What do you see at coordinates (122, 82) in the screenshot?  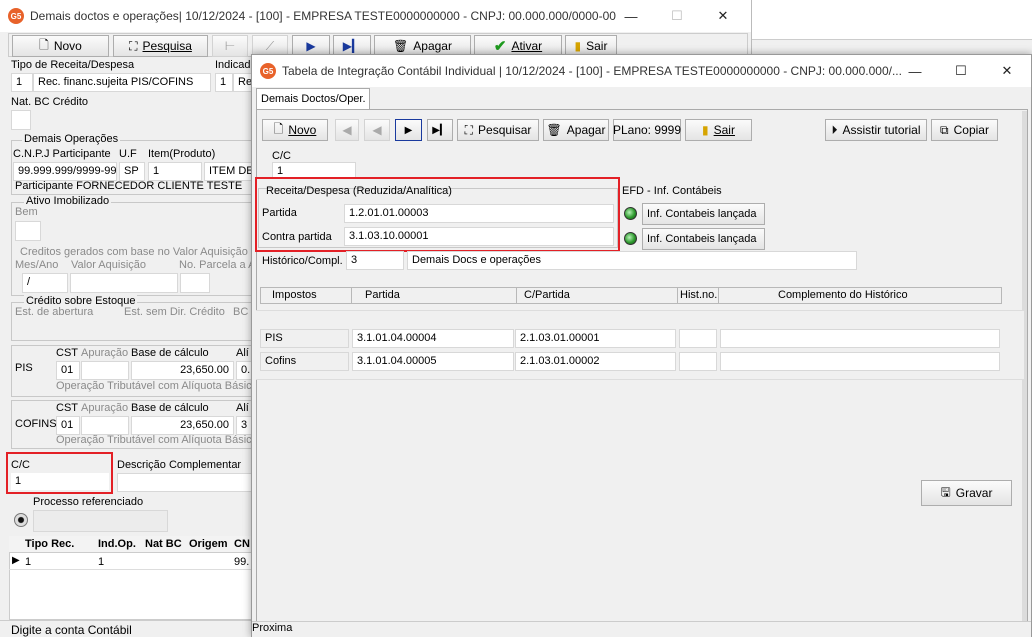 I see `tipo-receita-desc: Rec. financ.sujeita PIS/COFINS` at bounding box center [122, 82].